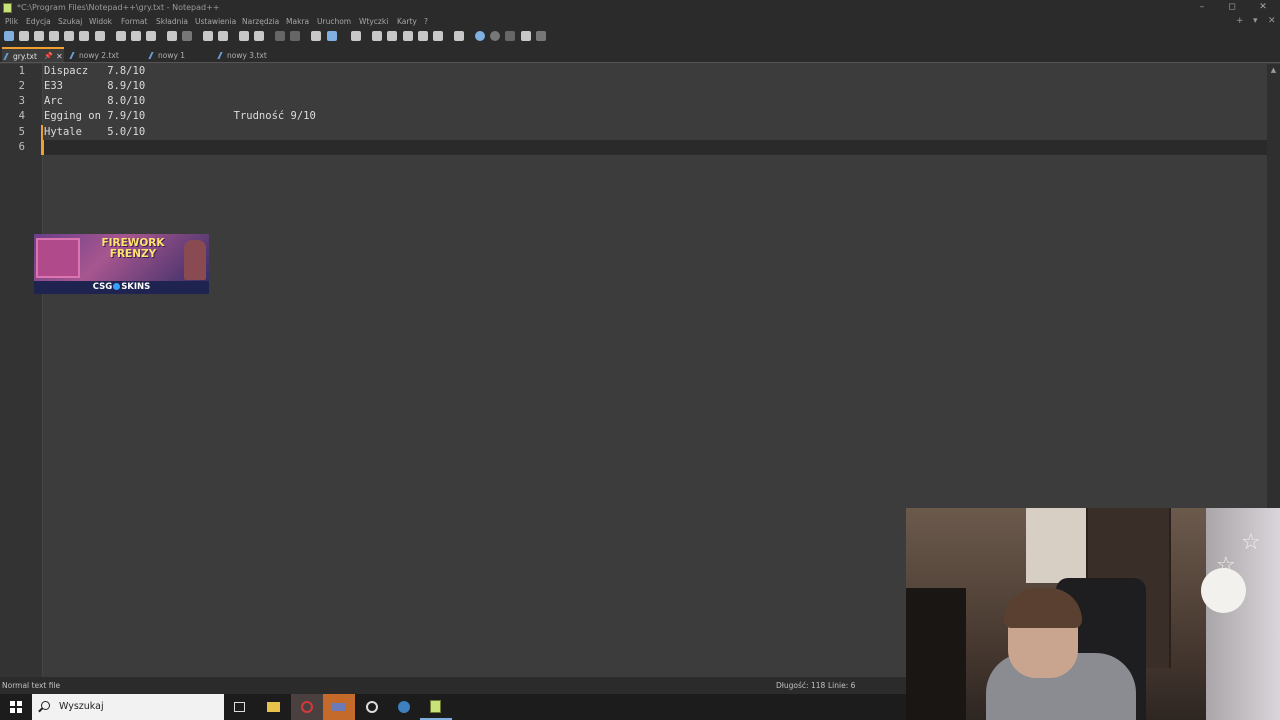  What do you see at coordinates (100, 21) in the screenshot?
I see `menu-view: Widok` at bounding box center [100, 21].